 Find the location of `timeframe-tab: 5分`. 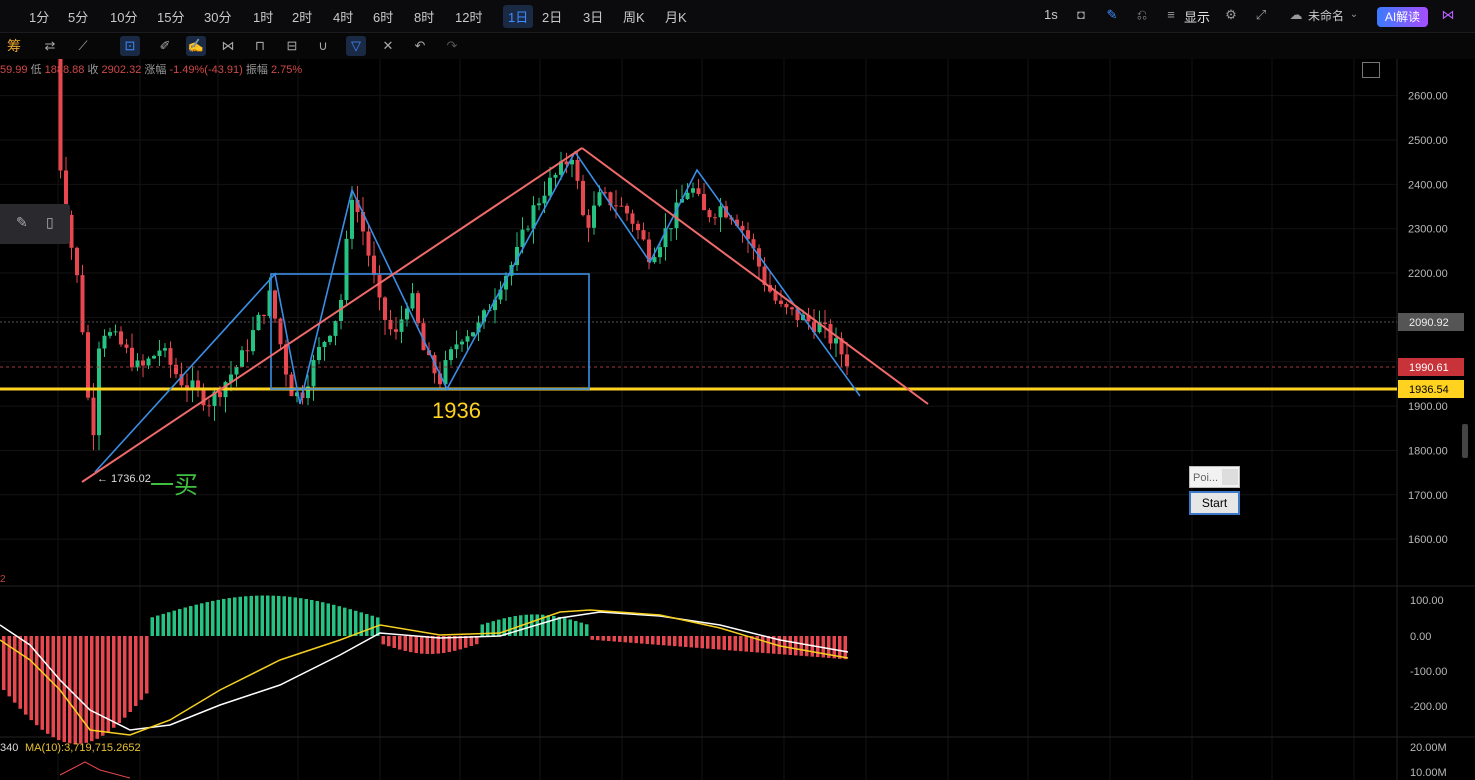

timeframe-tab: 5分 is located at coordinates (78, 16).